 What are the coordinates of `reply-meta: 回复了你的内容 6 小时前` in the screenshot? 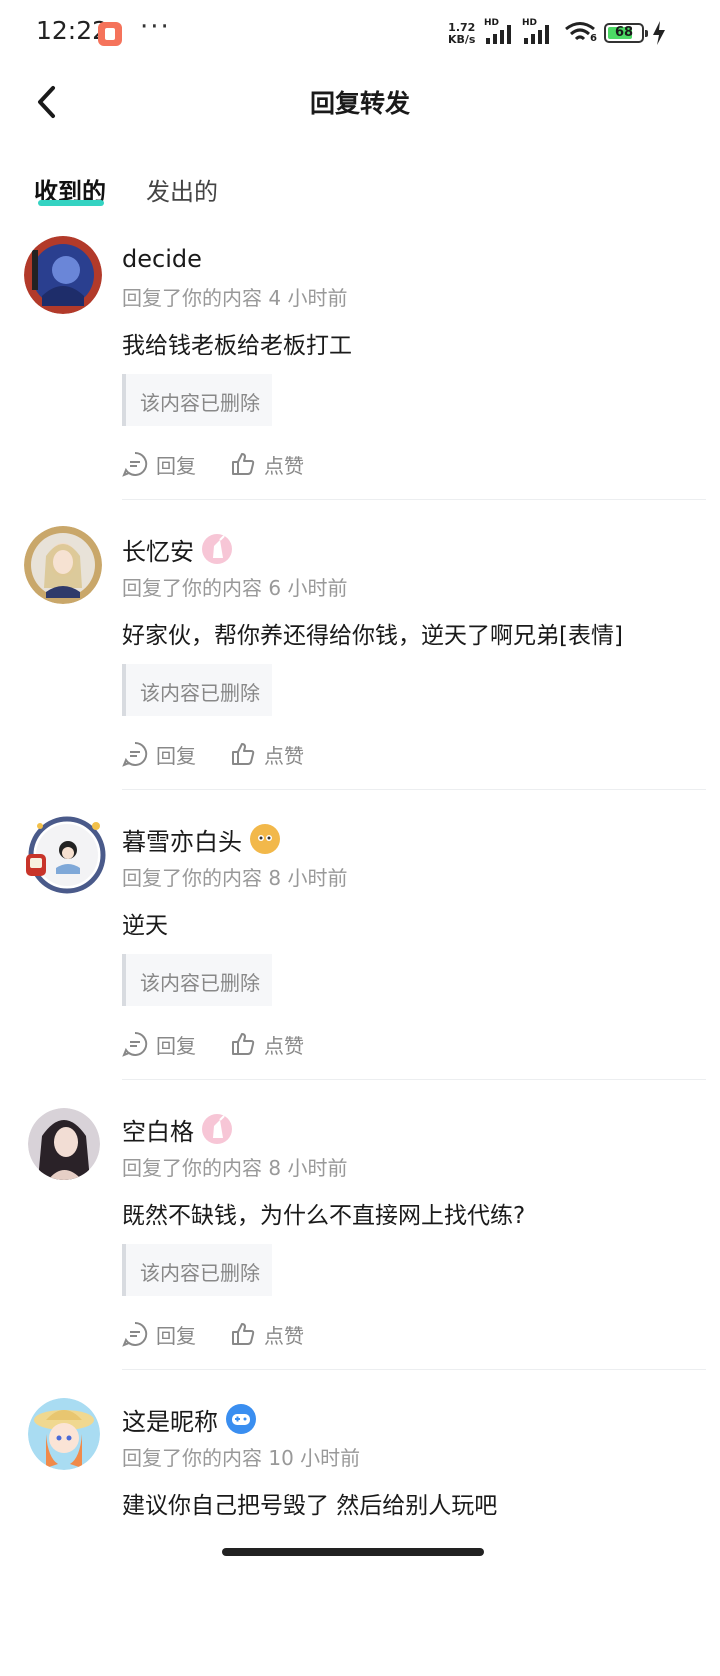 It's located at (235, 588).